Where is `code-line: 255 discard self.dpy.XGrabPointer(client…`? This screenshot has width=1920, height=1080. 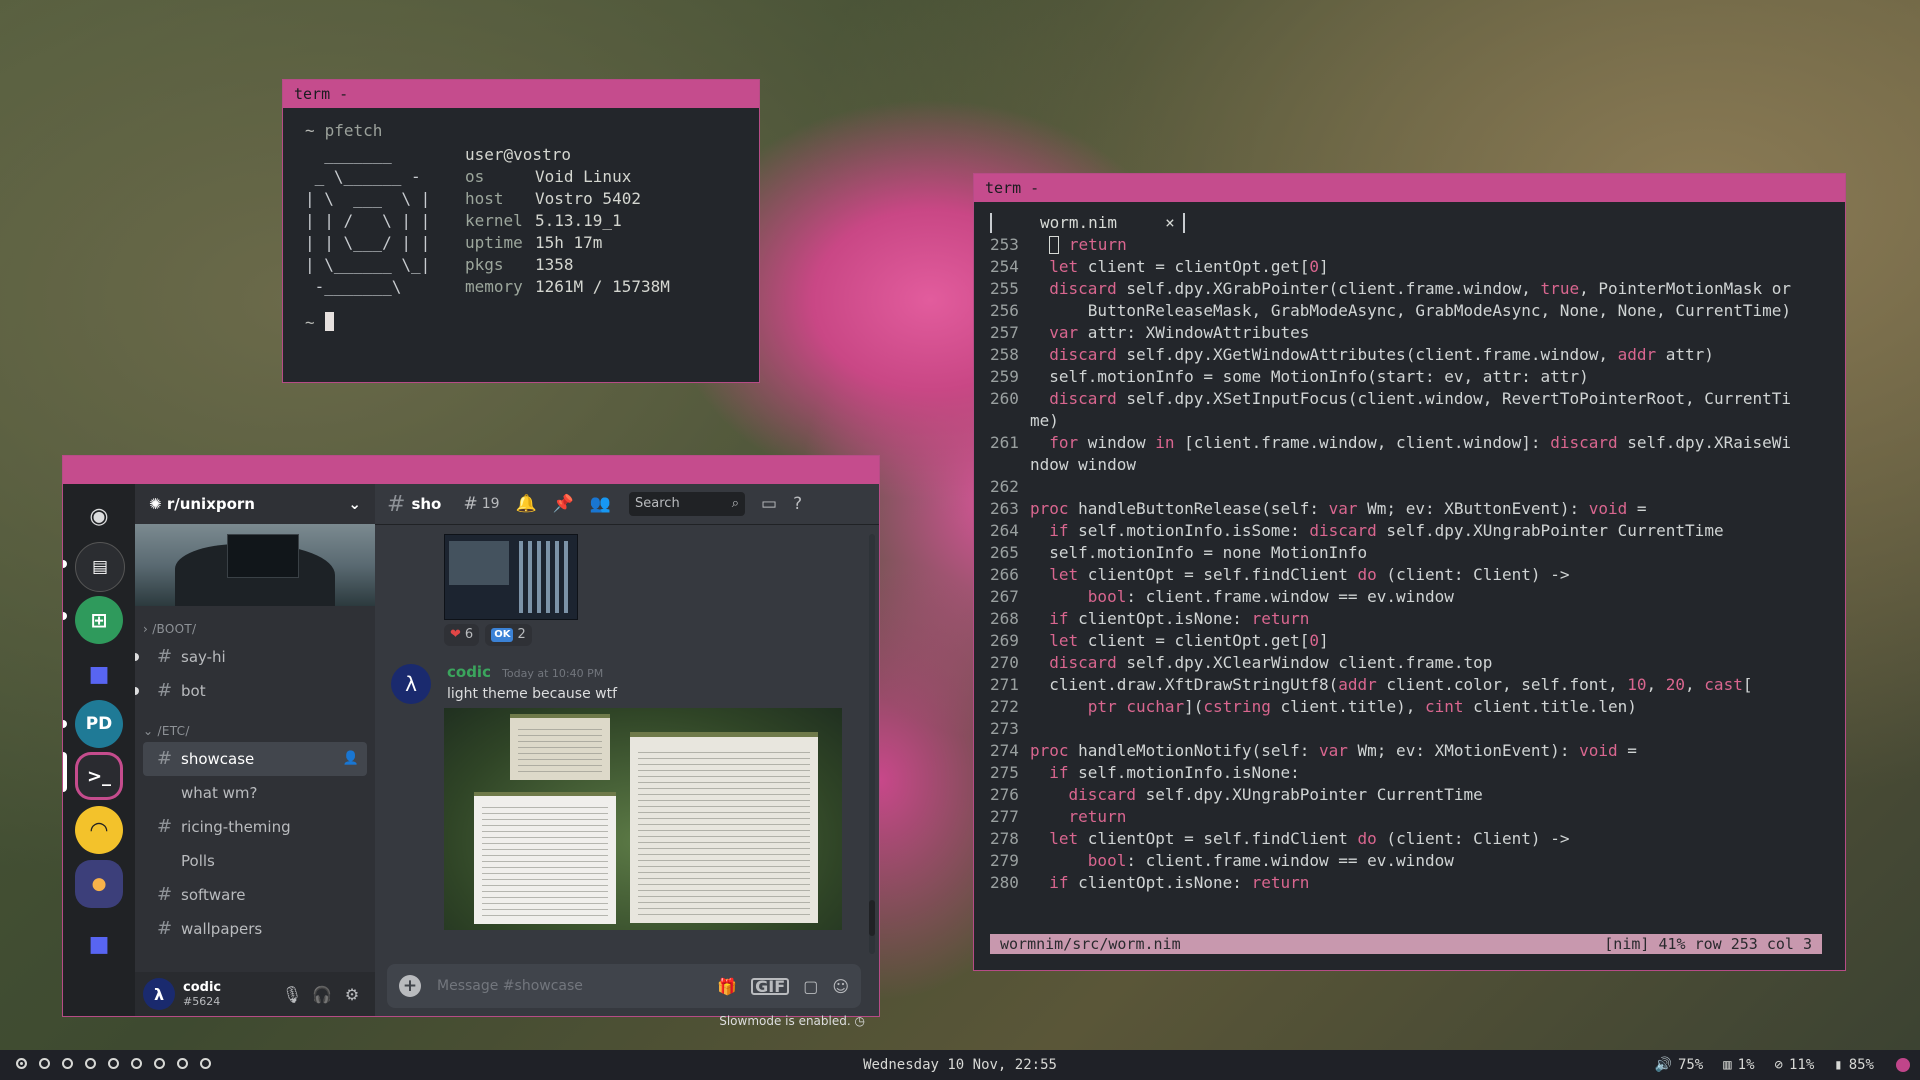
code-line: 255 discard self.dpy.XGrabPointer(client… is located at coordinates (1417, 289).